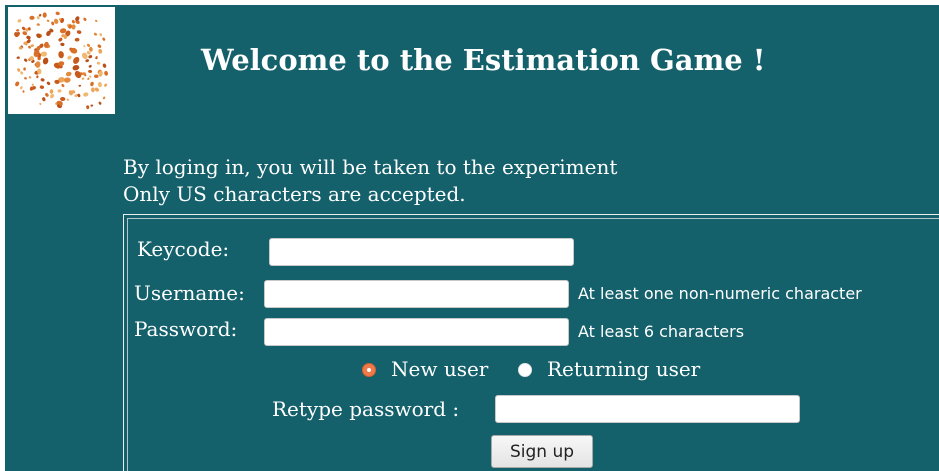  I want to click on new-user-radio, so click(369, 370).